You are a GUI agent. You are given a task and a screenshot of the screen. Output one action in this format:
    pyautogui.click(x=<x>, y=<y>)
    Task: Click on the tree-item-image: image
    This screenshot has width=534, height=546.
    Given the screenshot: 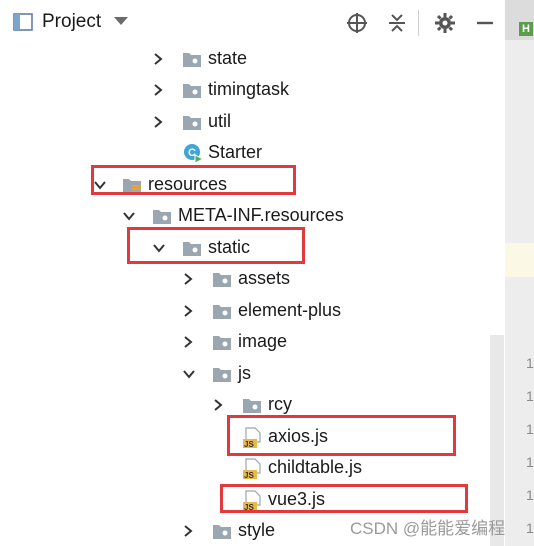 What is the action you would take?
    pyautogui.click(x=252, y=342)
    